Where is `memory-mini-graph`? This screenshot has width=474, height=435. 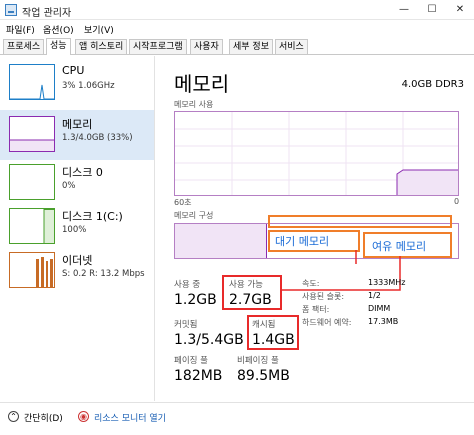
memory-mini-graph is located at coordinates (32, 145).